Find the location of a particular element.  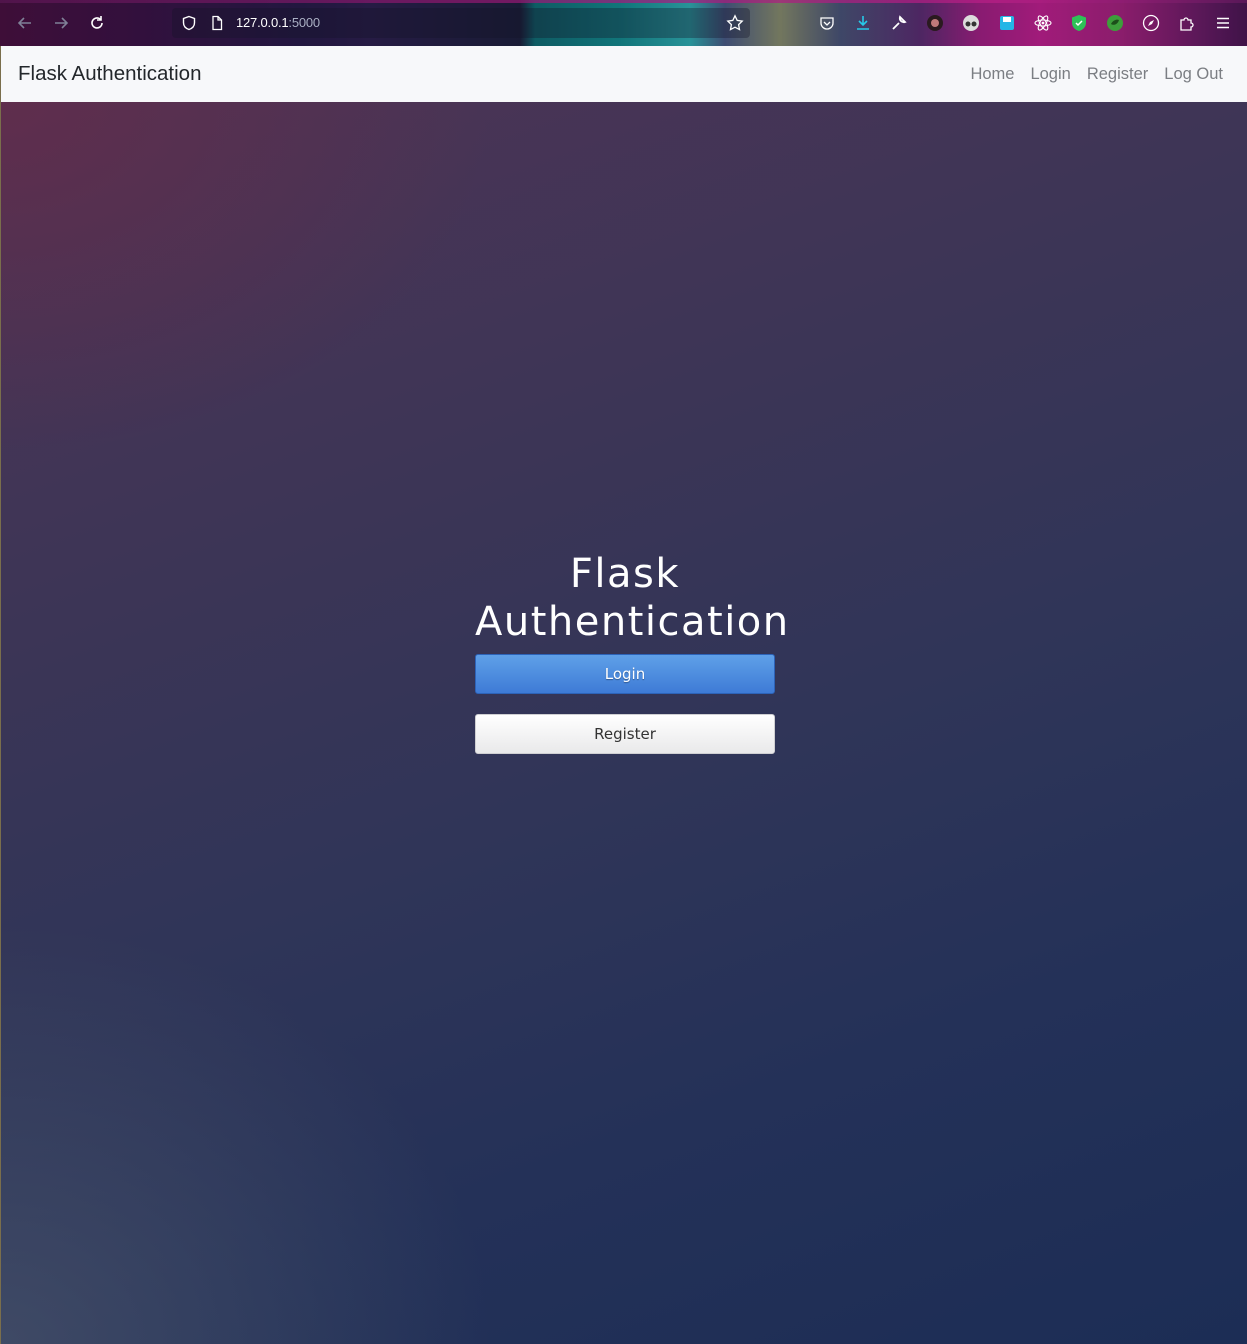

nav-link-login: Login is located at coordinates (1050, 74).